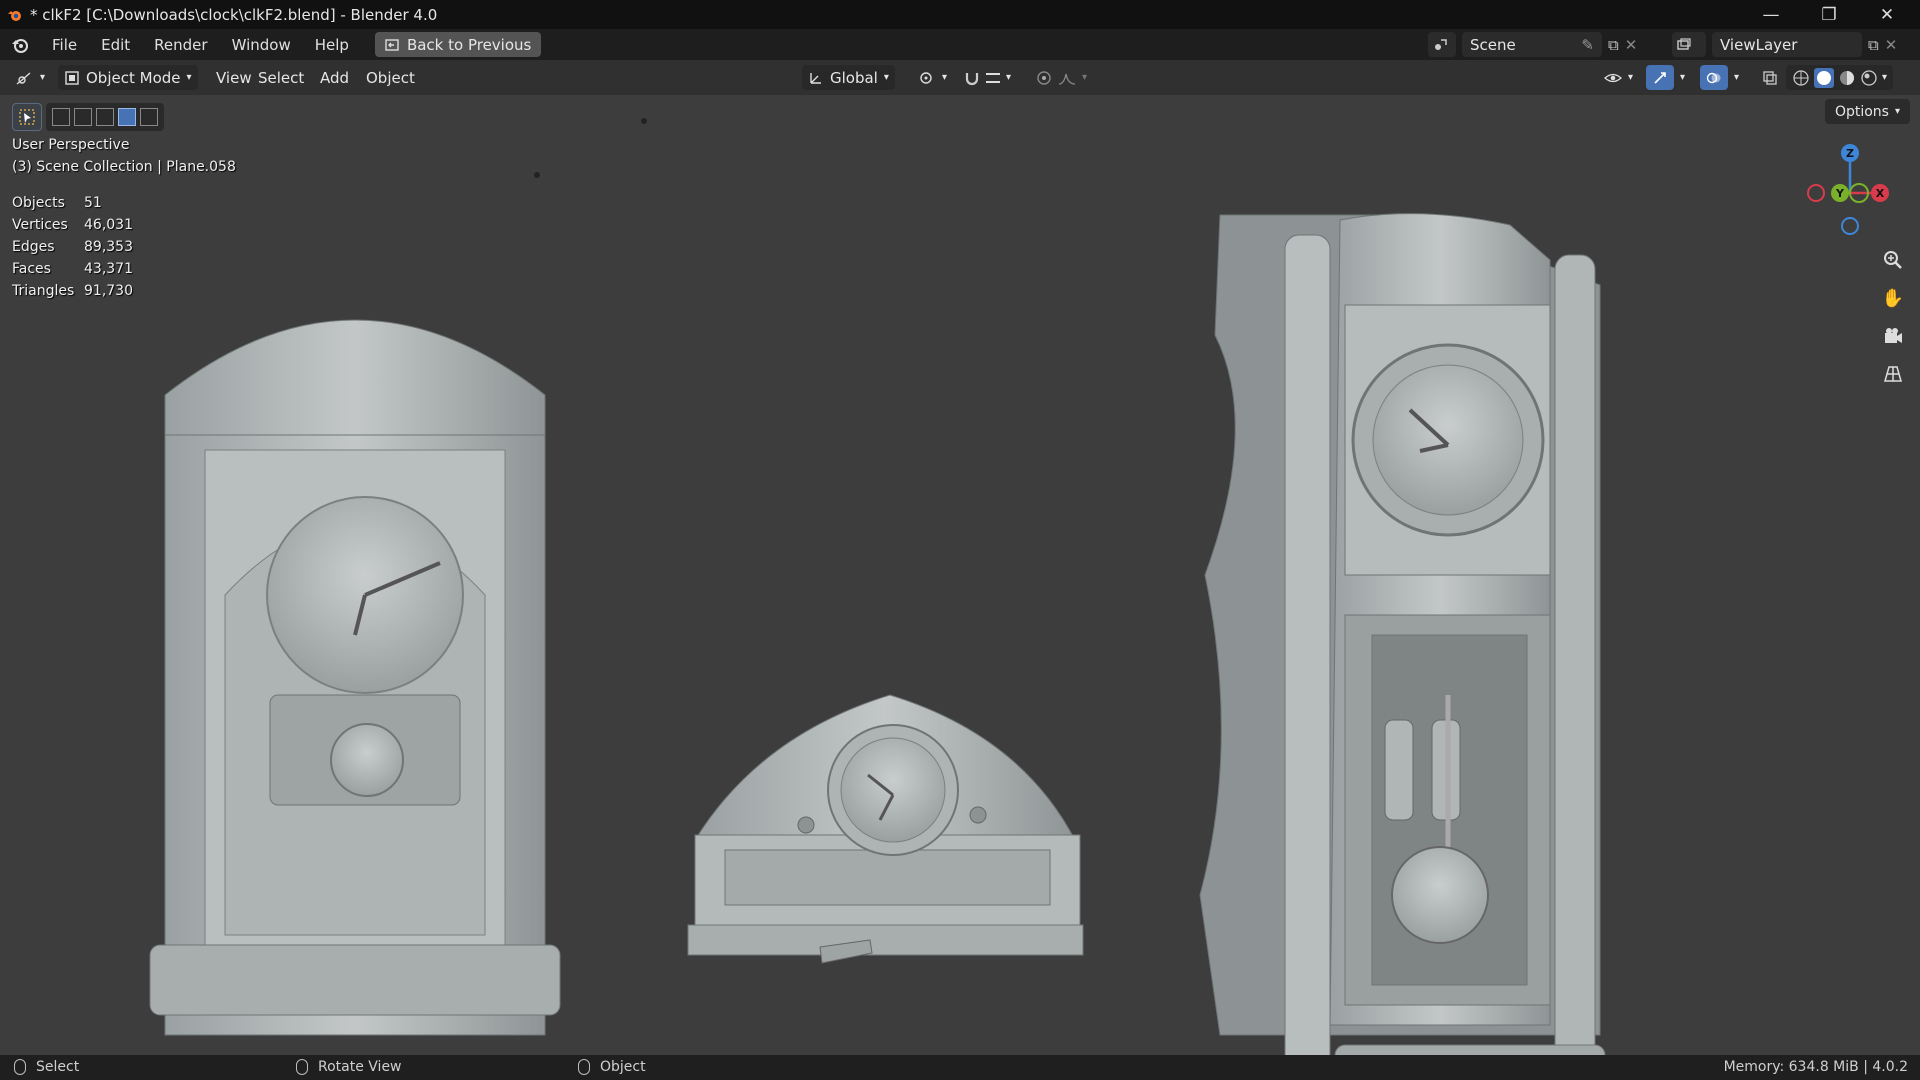  What do you see at coordinates (334, 77) in the screenshot?
I see `header-menu-add: Add` at bounding box center [334, 77].